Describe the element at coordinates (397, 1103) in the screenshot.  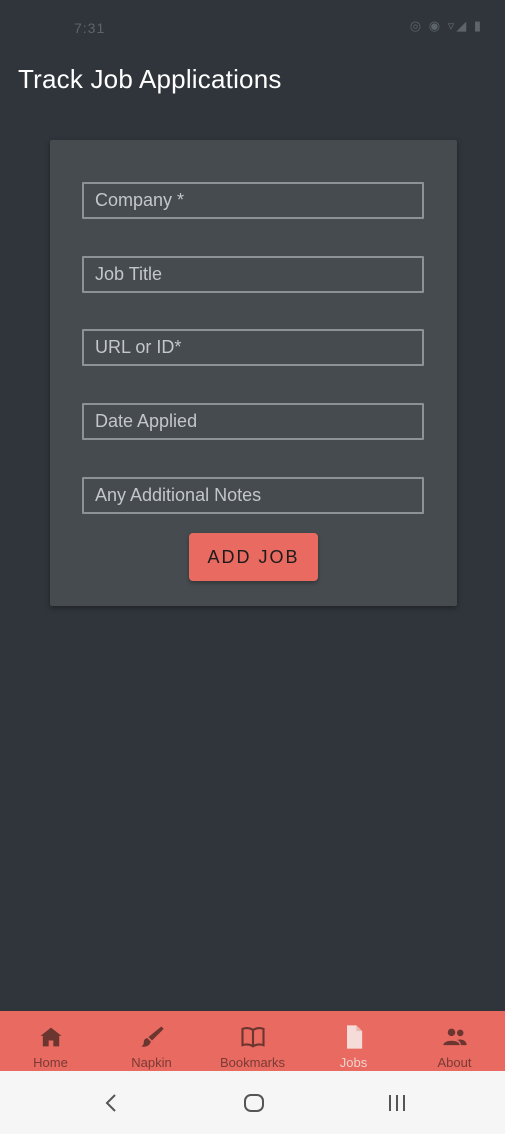
I see `recents-icon` at that location.